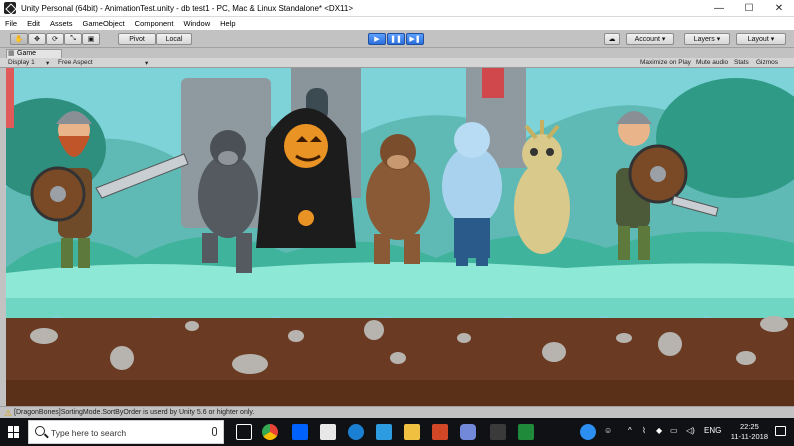 This screenshot has width=794, height=446. Describe the element at coordinates (397, 53) in the screenshot. I see `game-tab-bar: Game` at that location.